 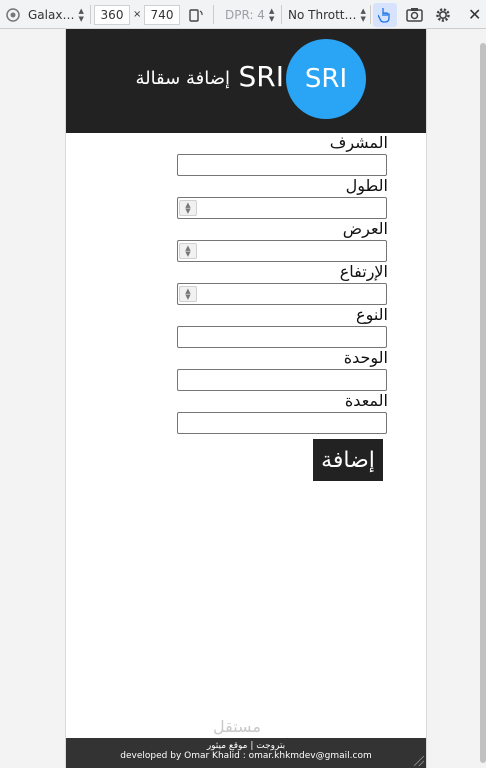 What do you see at coordinates (282, 251) in the screenshot?
I see `width-input-field` at bounding box center [282, 251].